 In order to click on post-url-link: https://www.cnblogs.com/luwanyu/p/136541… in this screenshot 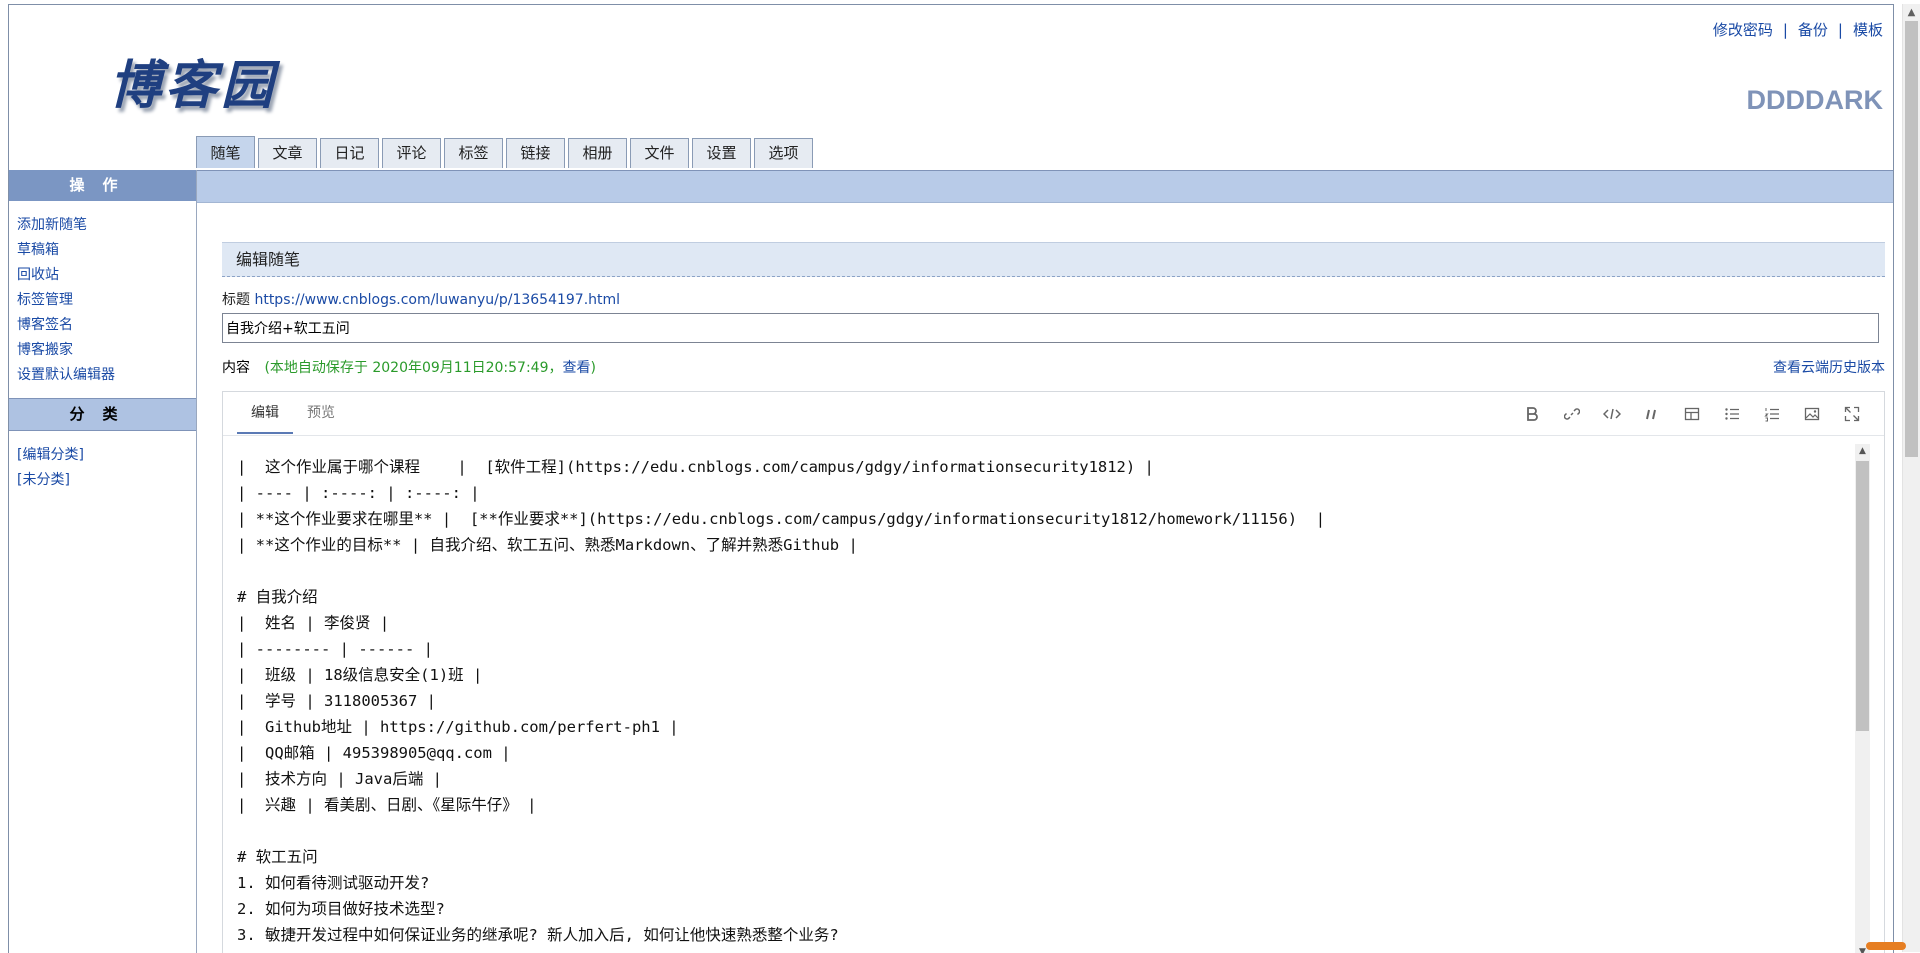, I will do `click(437, 300)`.